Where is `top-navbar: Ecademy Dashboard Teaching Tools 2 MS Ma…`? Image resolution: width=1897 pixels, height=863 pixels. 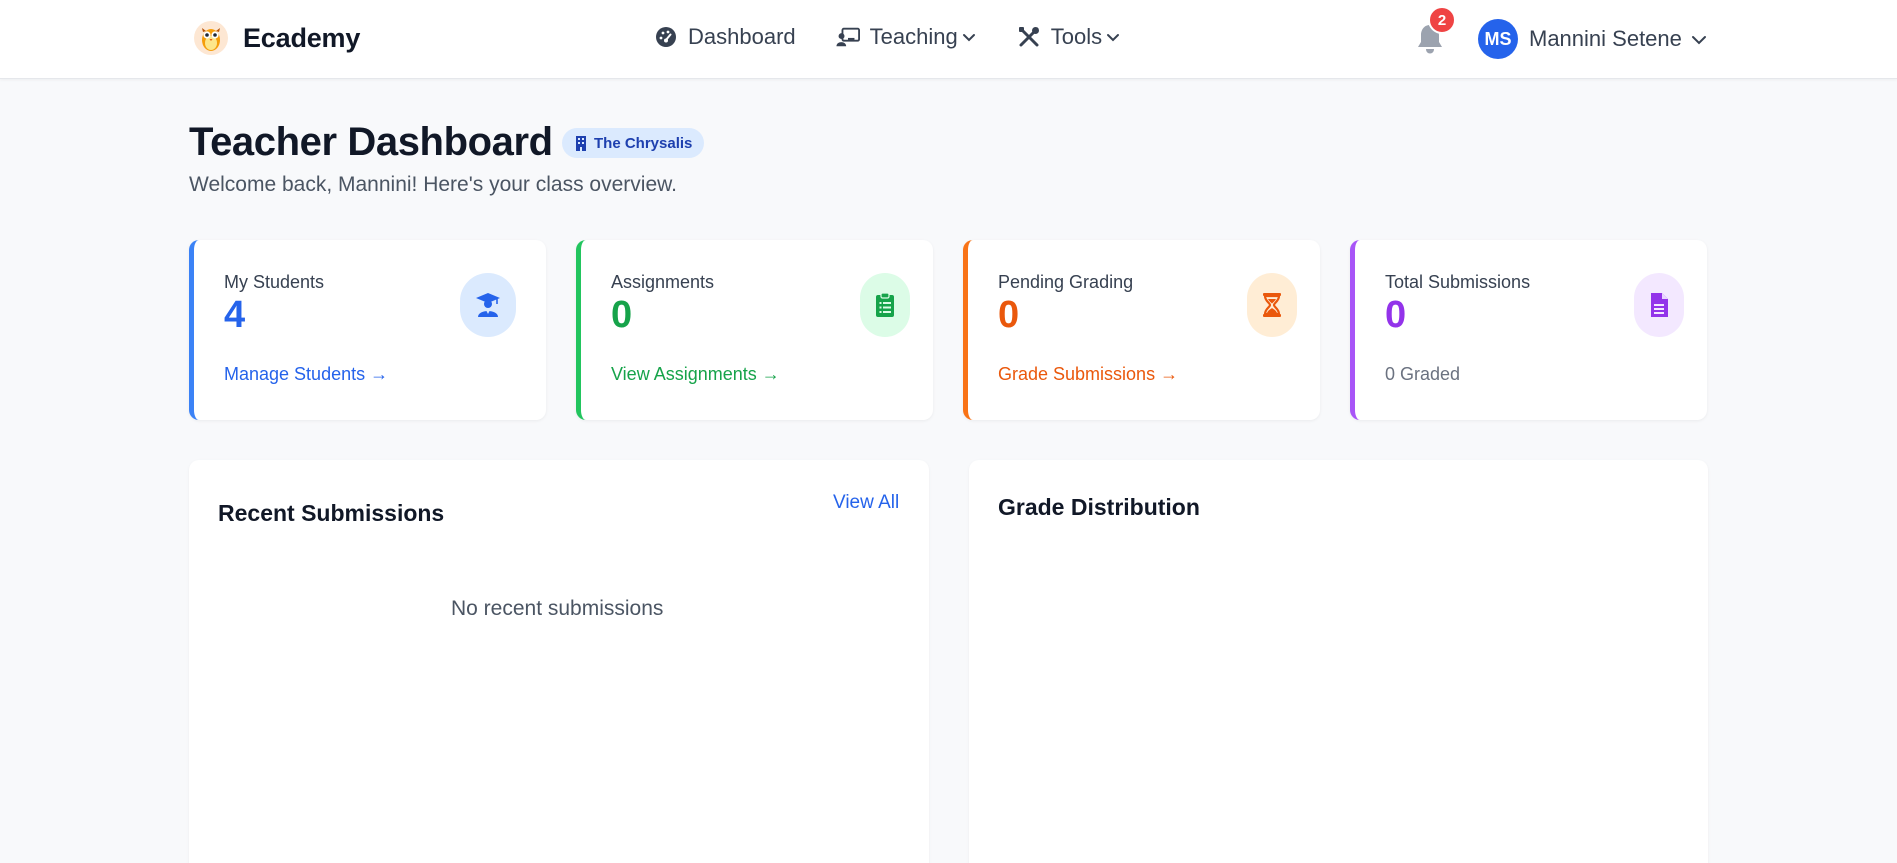 top-navbar: Ecademy Dashboard Teaching Tools 2 MS Ma… is located at coordinates (948, 39).